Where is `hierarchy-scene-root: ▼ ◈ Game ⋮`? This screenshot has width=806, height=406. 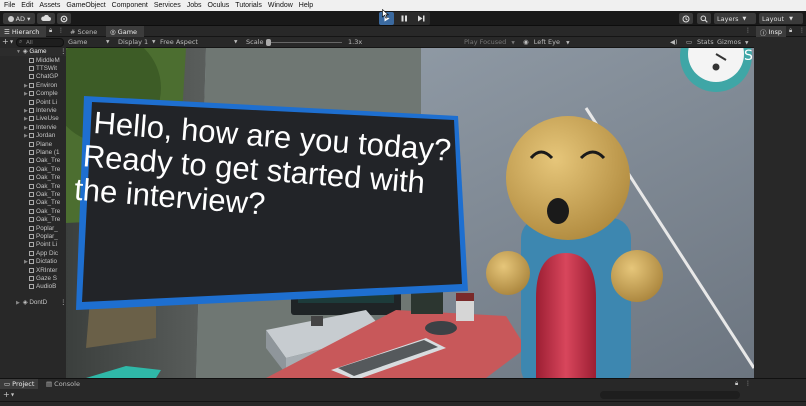 hierarchy-scene-root: ▼ ◈ Game ⋮ is located at coordinates (33, 52).